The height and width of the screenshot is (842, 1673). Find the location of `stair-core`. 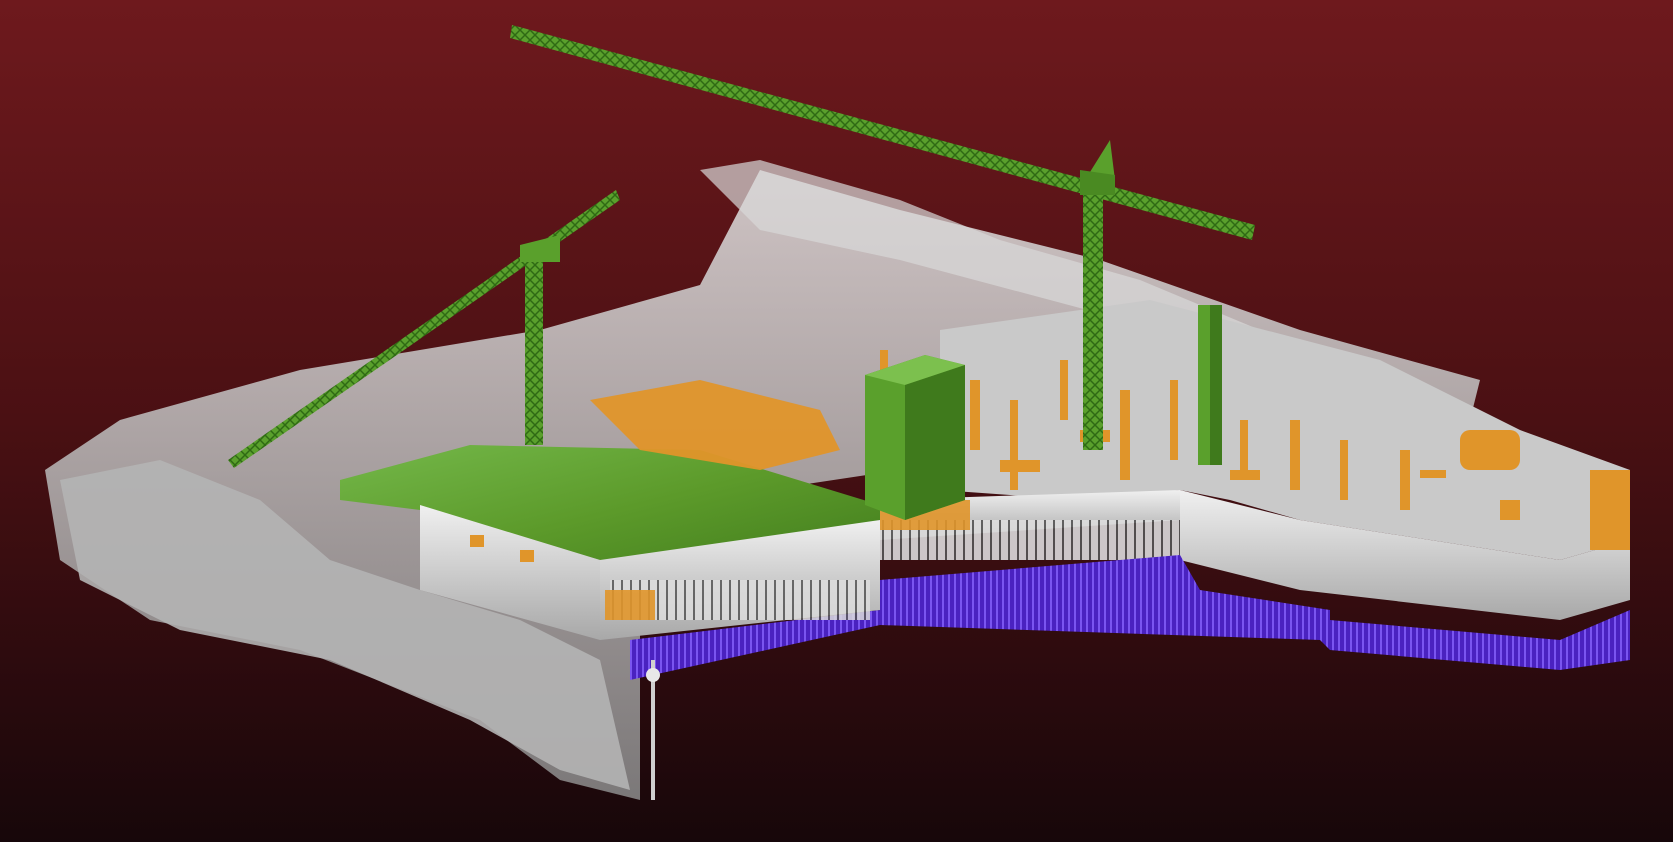

stair-core is located at coordinates (1210, 385).